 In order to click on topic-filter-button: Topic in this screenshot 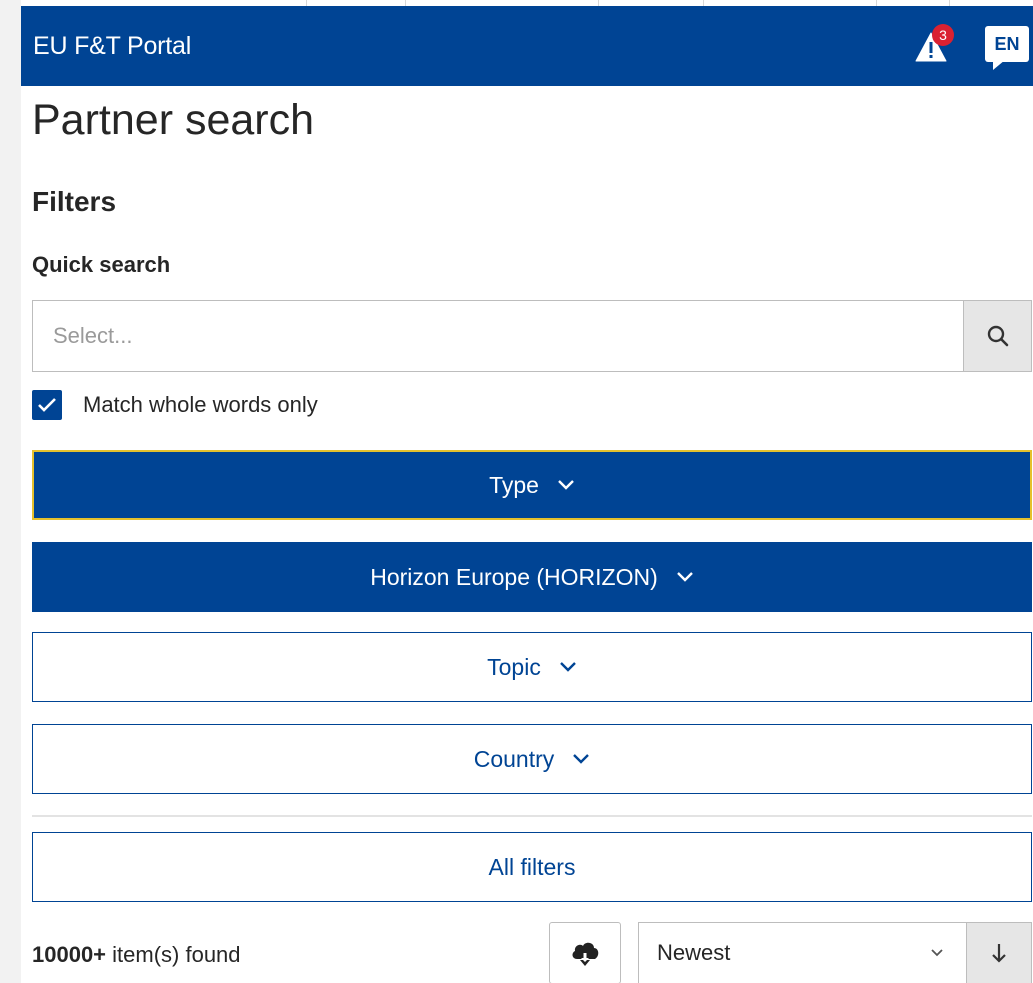, I will do `click(532, 667)`.